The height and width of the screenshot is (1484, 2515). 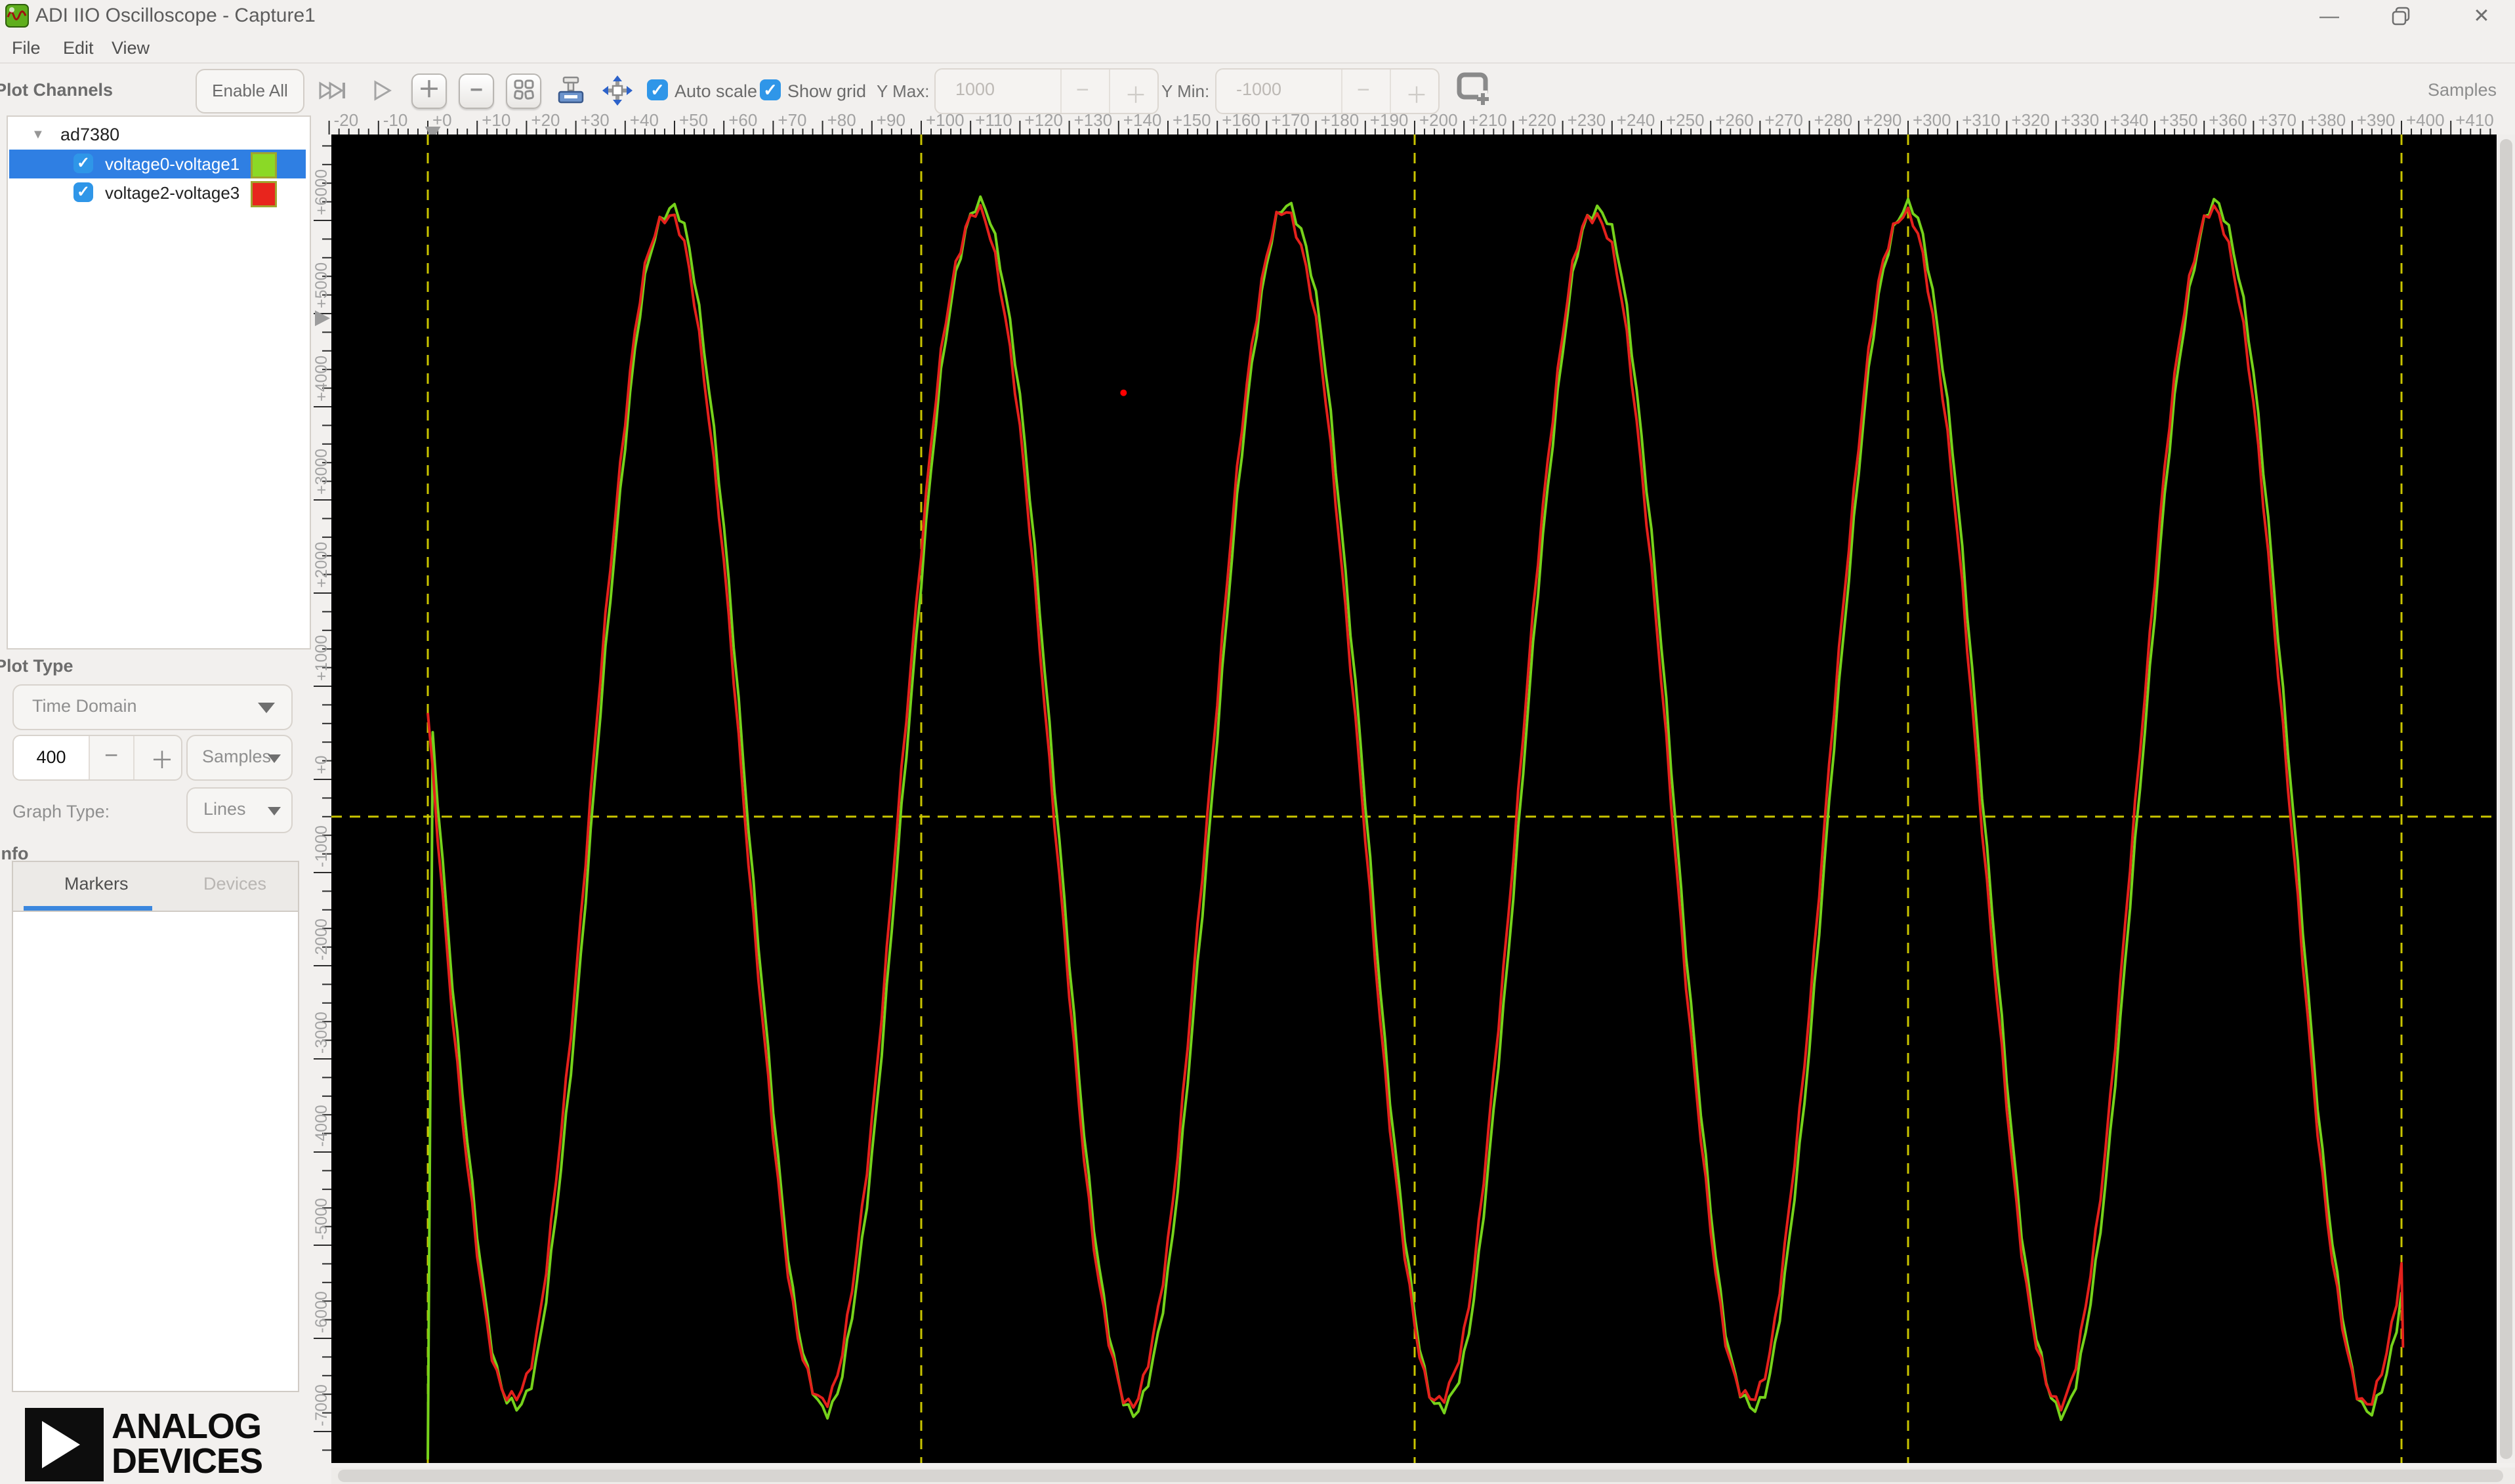 I want to click on channel-row: ✓ voltage2-voltage3, so click(x=157, y=192).